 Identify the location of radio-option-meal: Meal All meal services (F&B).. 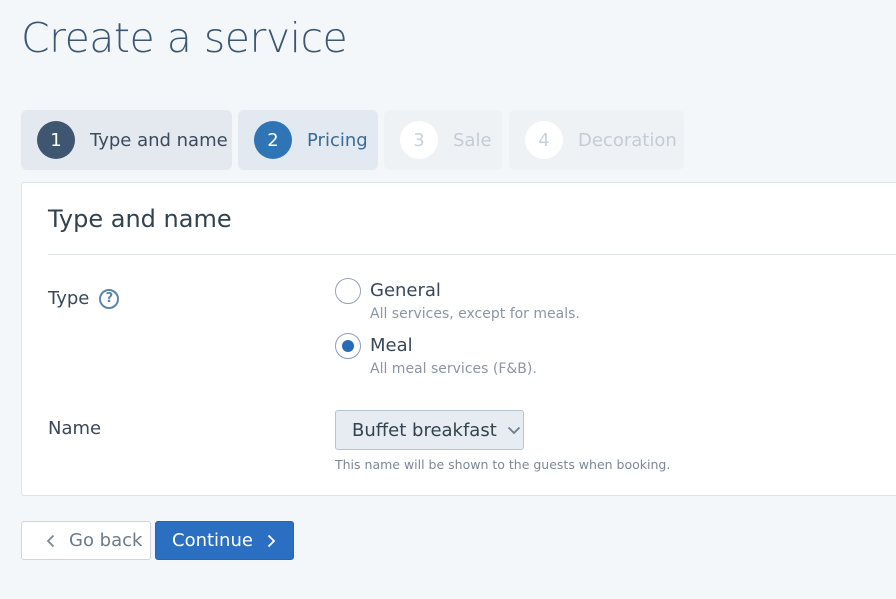
(436, 355).